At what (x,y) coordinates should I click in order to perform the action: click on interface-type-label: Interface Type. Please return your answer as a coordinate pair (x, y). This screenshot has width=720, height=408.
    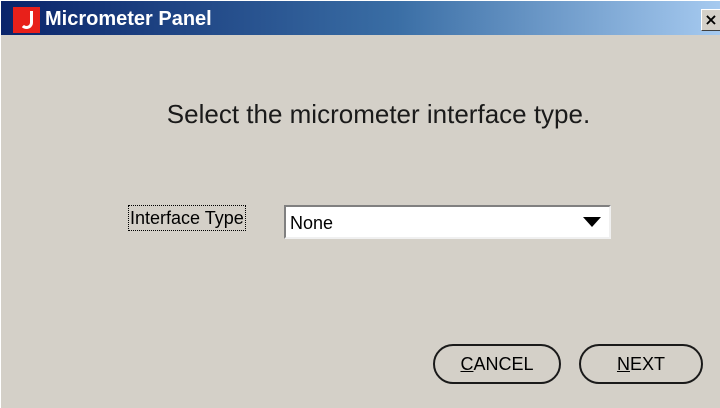
    Looking at the image, I should click on (187, 218).